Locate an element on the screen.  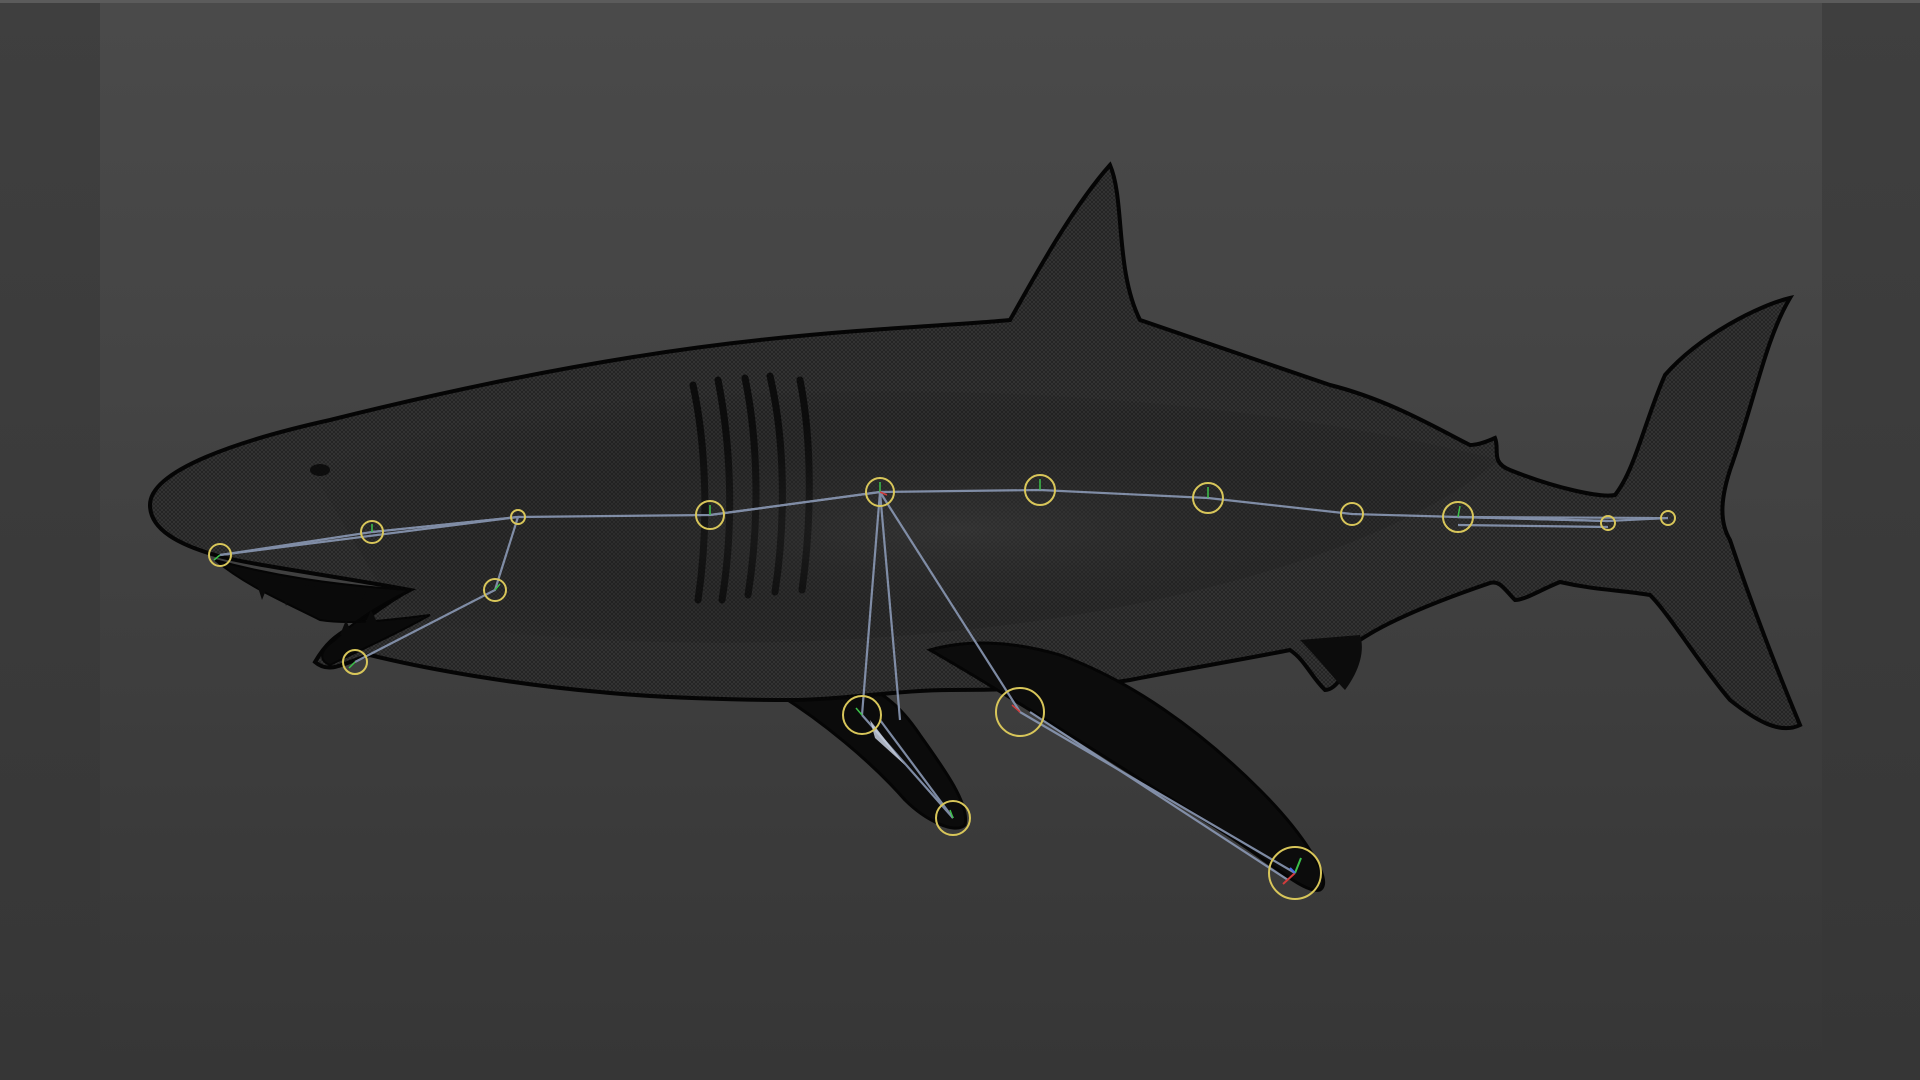
far-pectoral-fin-mesh is located at coordinates (871, 756).